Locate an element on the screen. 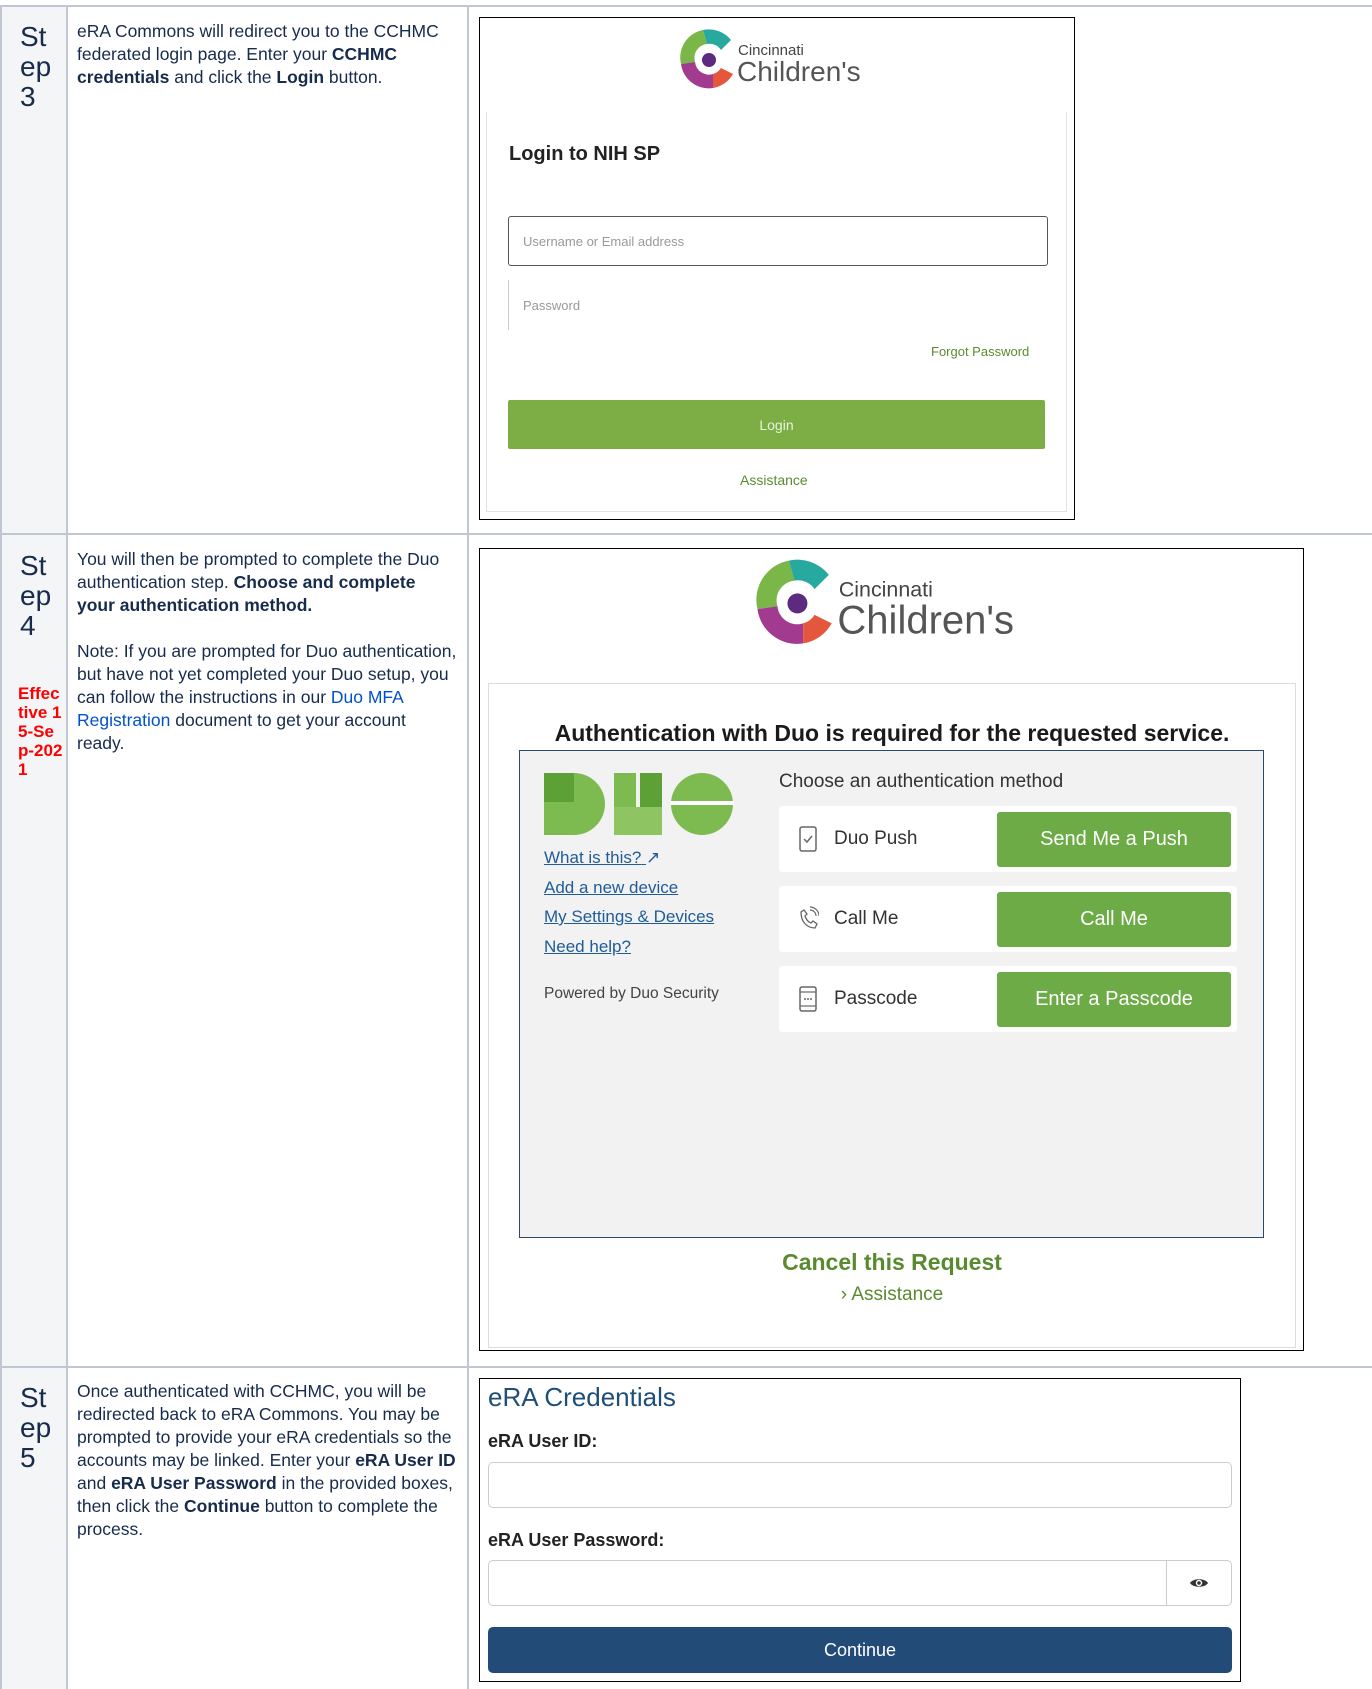 The height and width of the screenshot is (1689, 1372). need-help-link: Need help? is located at coordinates (587, 947).